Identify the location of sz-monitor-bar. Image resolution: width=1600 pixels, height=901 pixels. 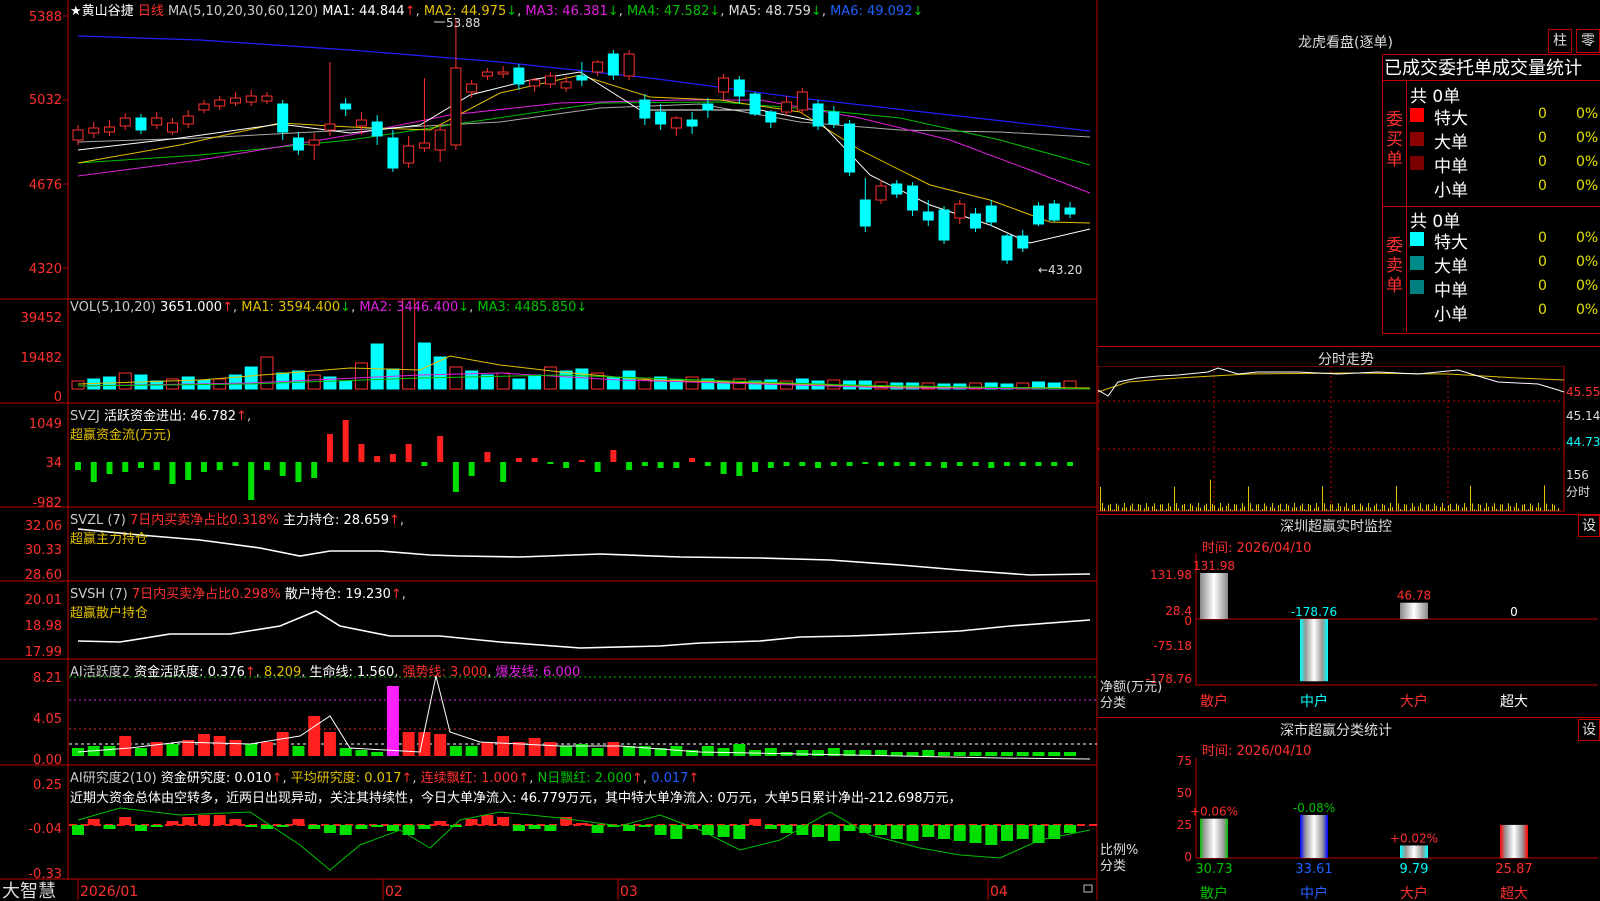
(1214, 596).